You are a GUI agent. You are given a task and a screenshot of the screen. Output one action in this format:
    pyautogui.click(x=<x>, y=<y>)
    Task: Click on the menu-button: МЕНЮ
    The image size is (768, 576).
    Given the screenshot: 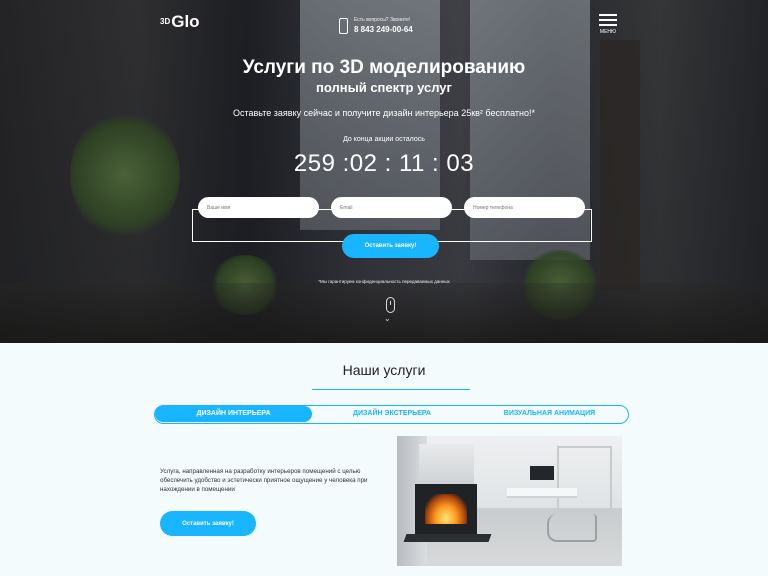 What is the action you would take?
    pyautogui.click(x=608, y=24)
    